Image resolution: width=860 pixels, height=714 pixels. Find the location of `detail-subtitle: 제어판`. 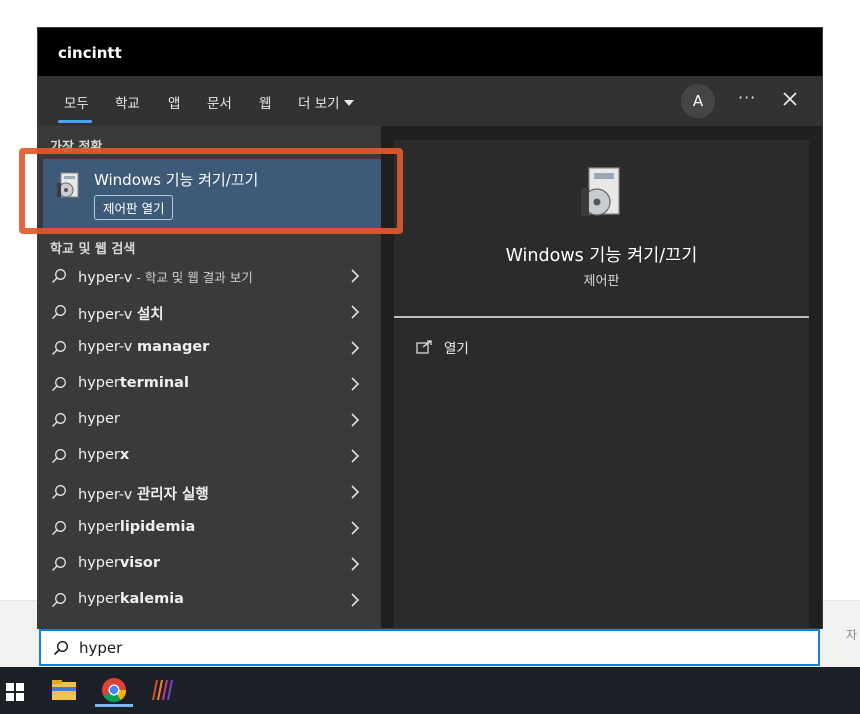

detail-subtitle: 제어판 is located at coordinates (601, 281).